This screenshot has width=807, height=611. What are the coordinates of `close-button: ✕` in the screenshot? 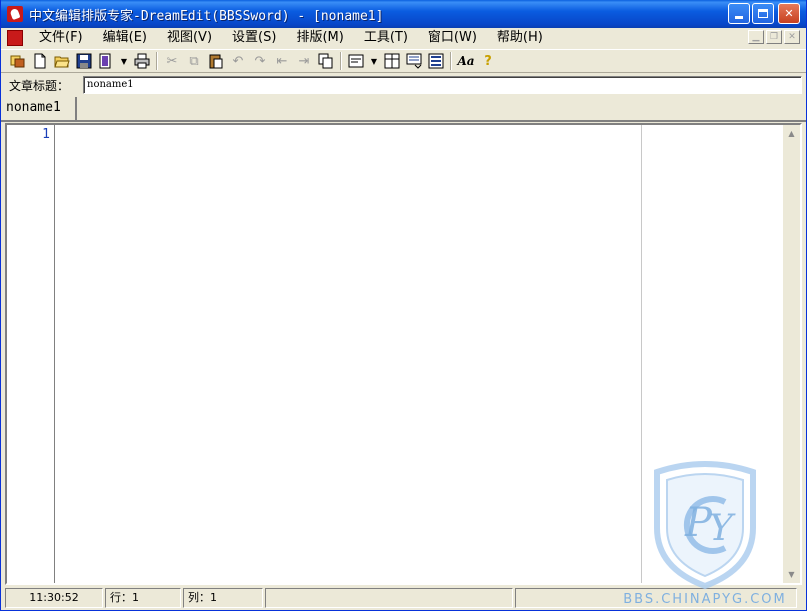 It's located at (789, 13).